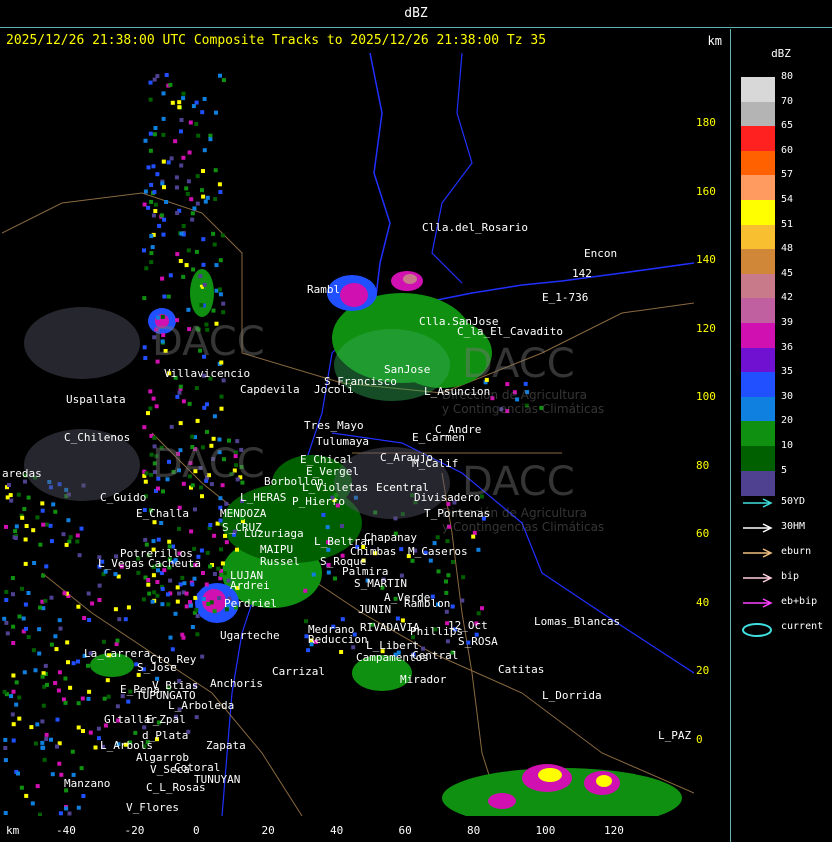  I want to click on scale-unit: dBZ, so click(781, 53).